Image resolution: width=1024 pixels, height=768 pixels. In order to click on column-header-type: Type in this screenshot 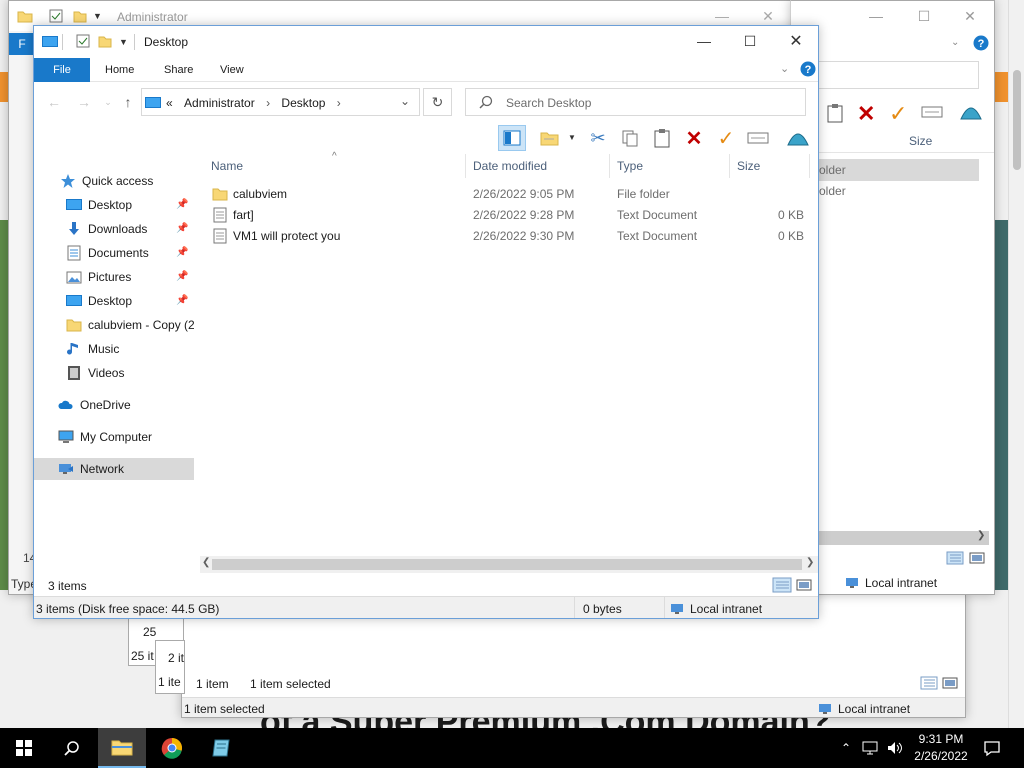, I will do `click(670, 166)`.